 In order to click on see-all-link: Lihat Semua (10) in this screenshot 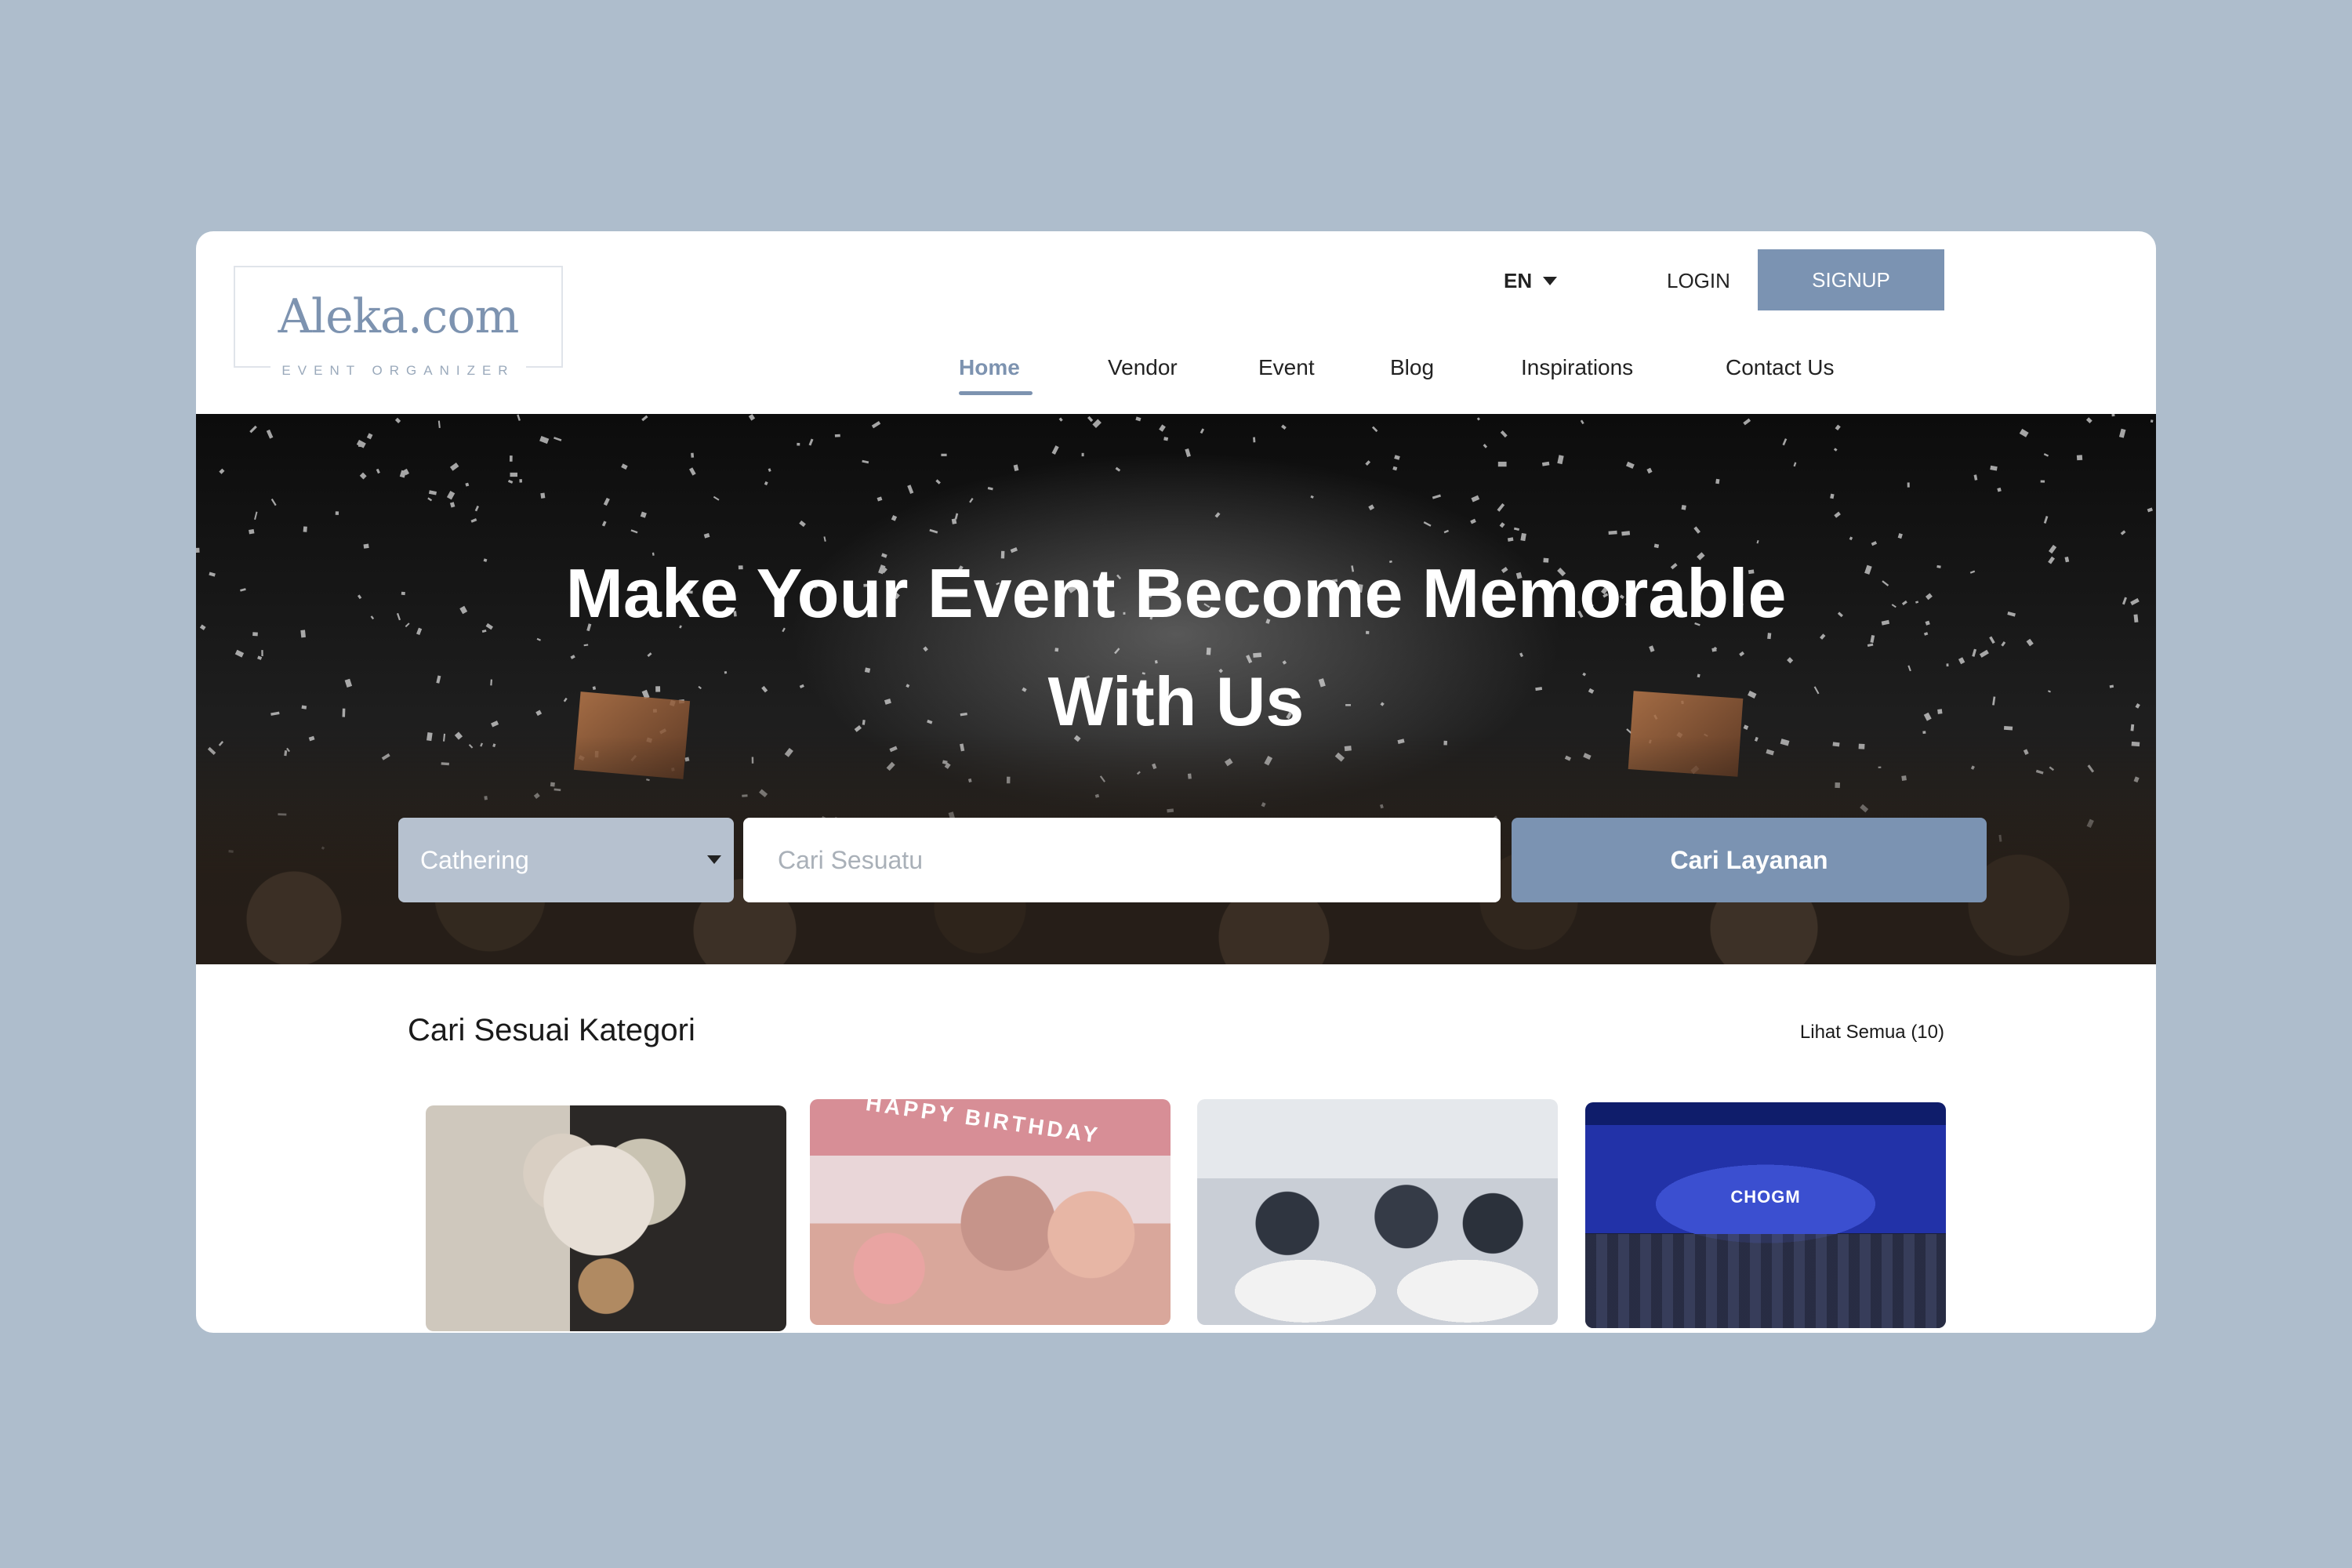, I will do `click(1872, 1033)`.